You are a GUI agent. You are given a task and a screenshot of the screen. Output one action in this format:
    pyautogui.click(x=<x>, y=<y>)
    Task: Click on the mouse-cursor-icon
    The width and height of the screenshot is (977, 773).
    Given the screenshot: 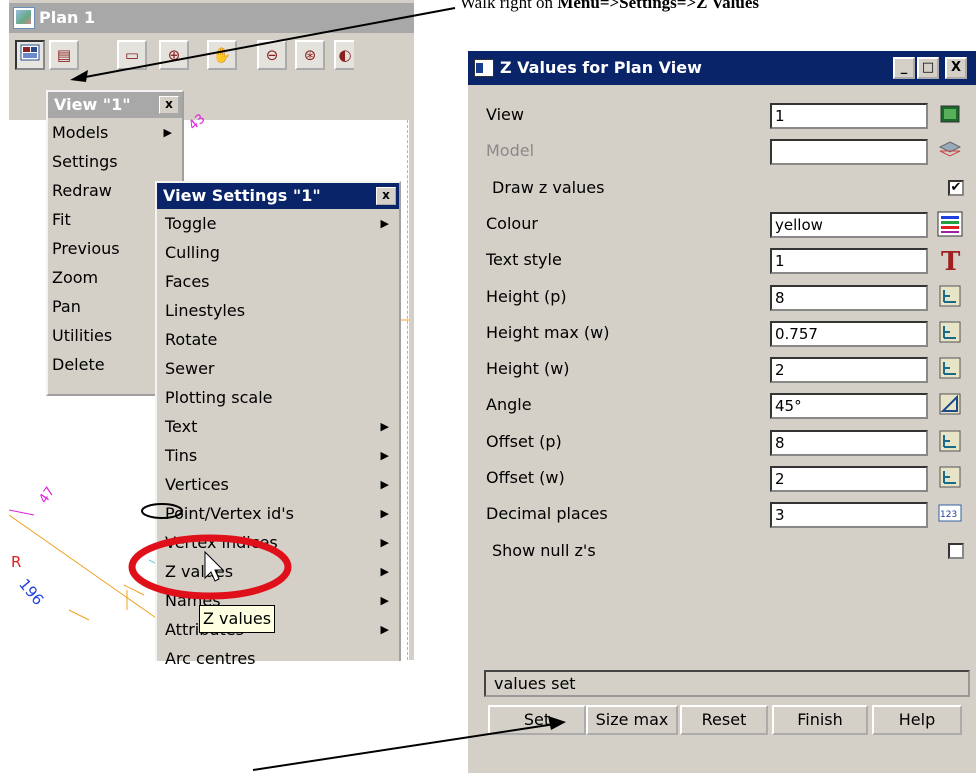 What is the action you would take?
    pyautogui.click(x=214, y=566)
    